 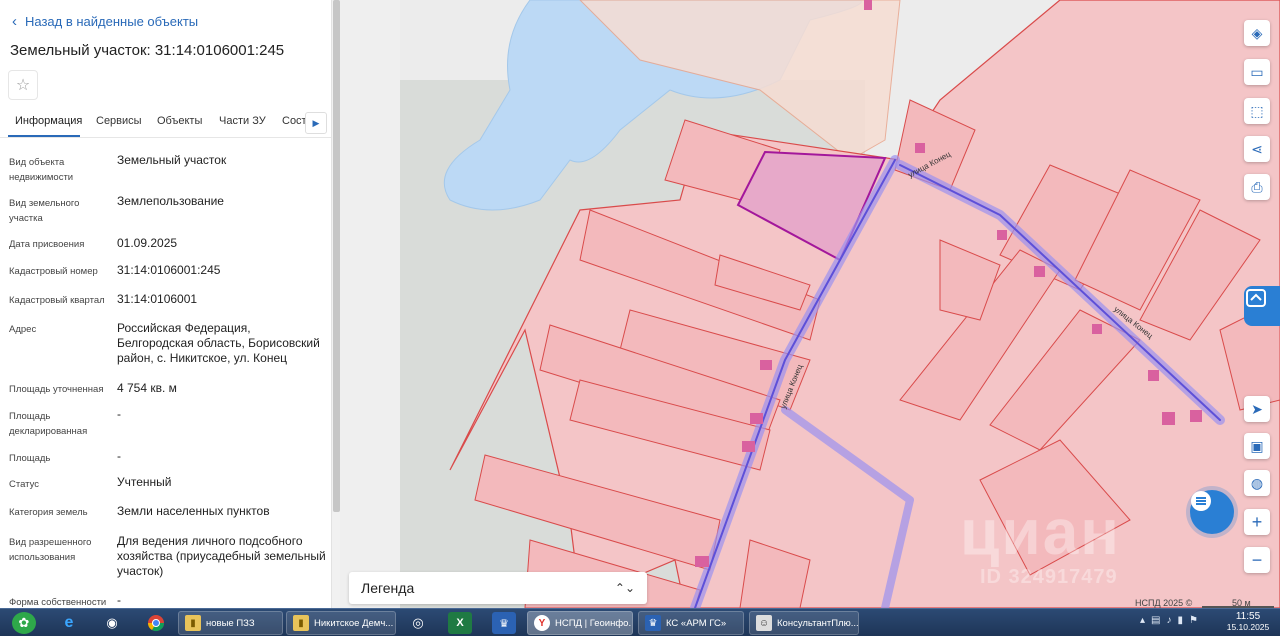 I want to click on ruler-icon: ▭, so click(x=1257, y=71).